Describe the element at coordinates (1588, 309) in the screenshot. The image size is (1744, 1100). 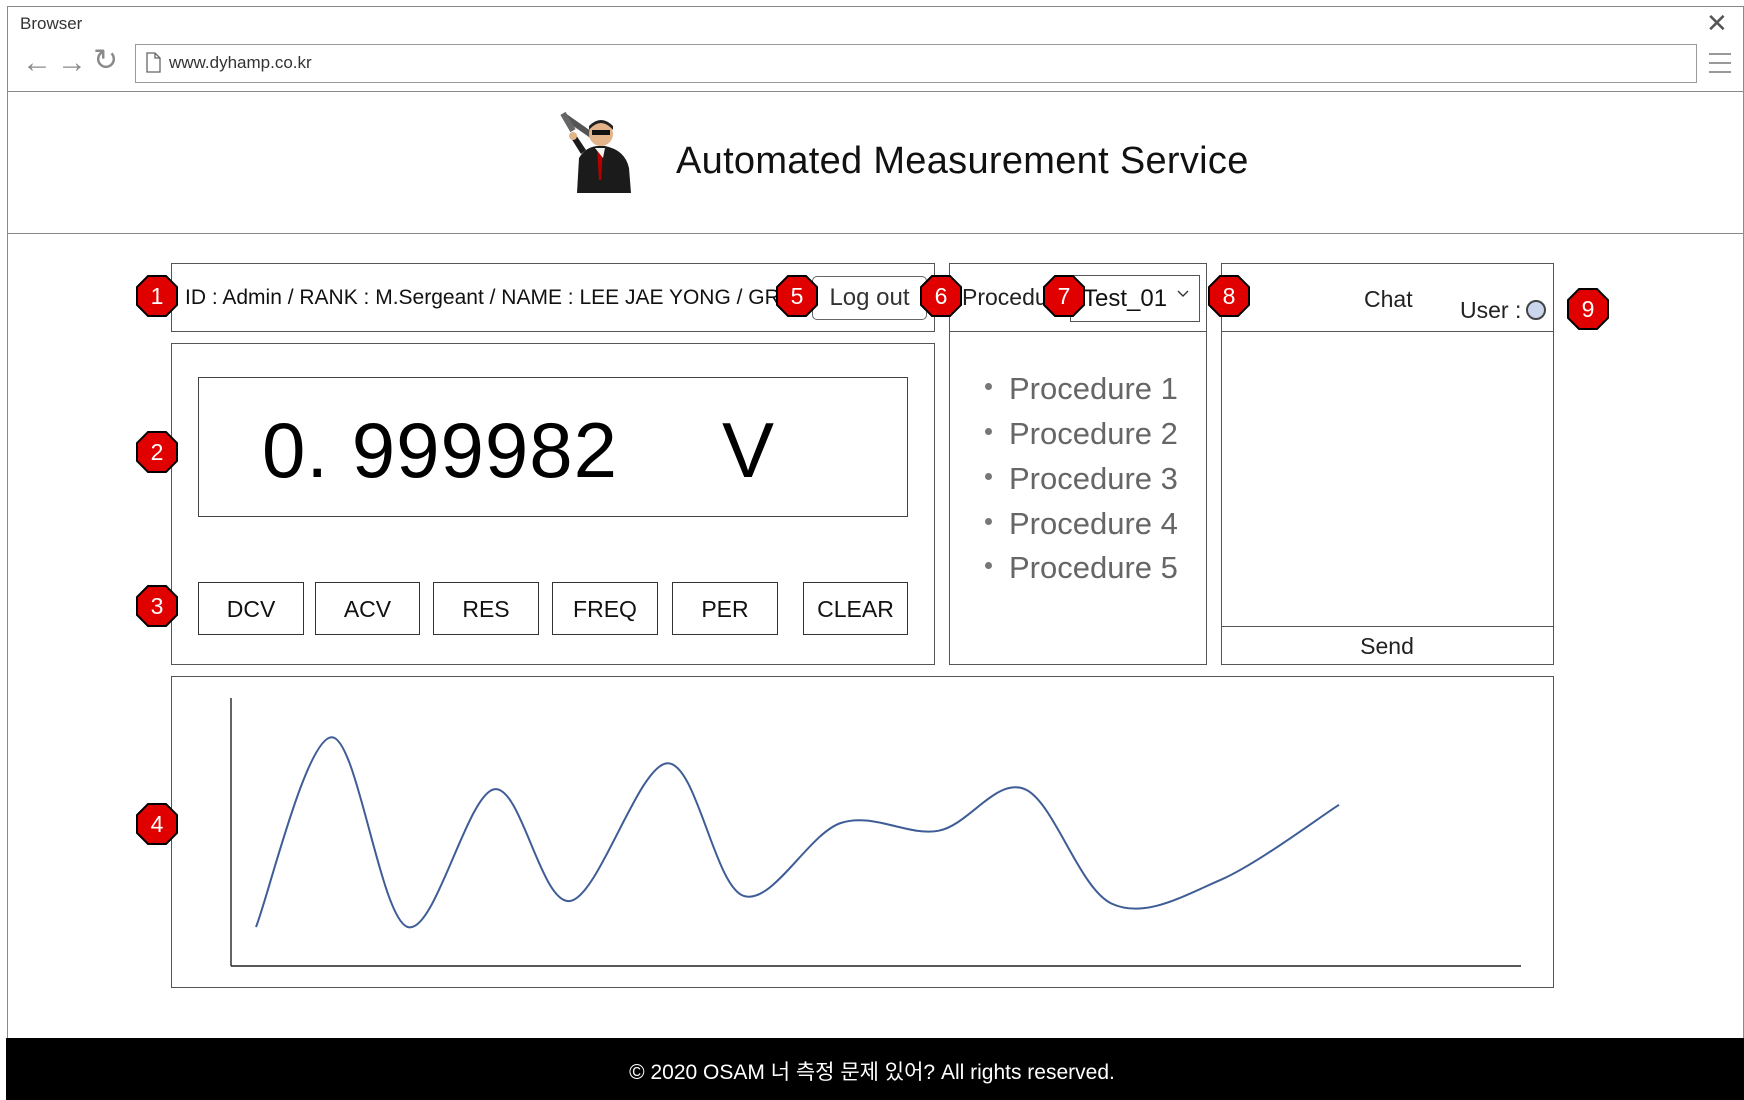
I see `marker-badge-9: 9` at that location.